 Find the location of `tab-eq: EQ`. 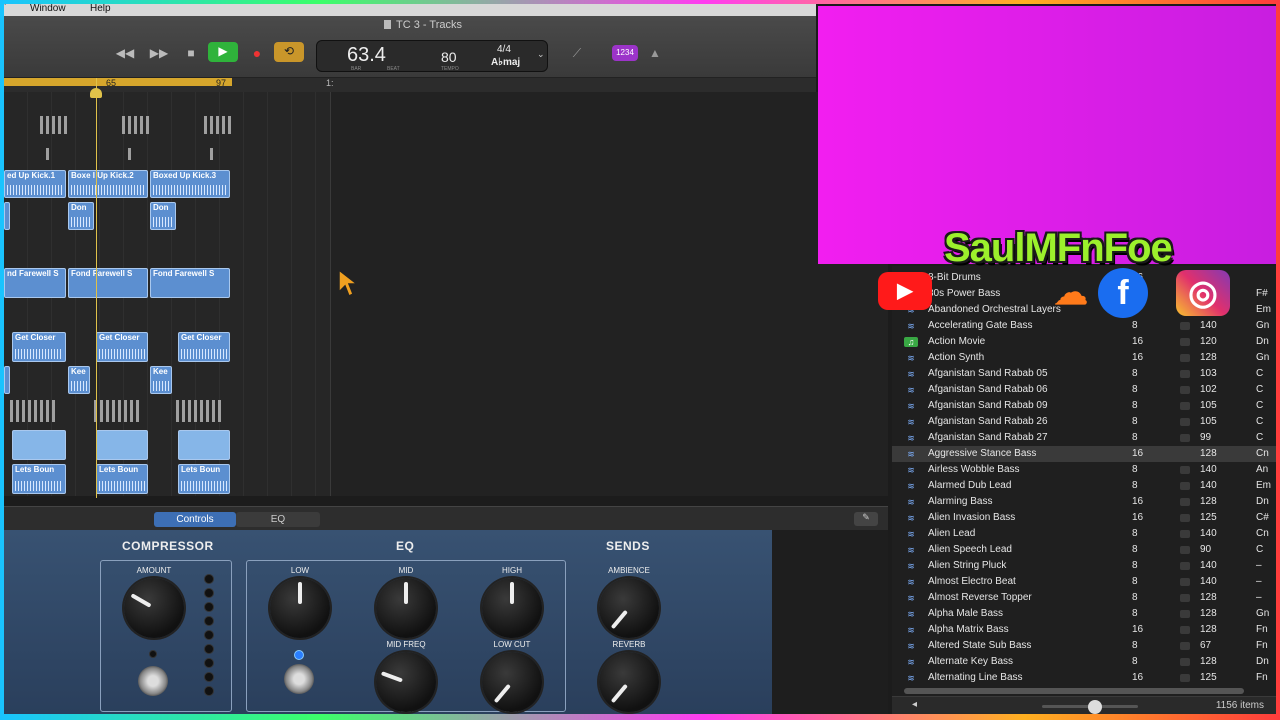

tab-eq: EQ is located at coordinates (278, 519).